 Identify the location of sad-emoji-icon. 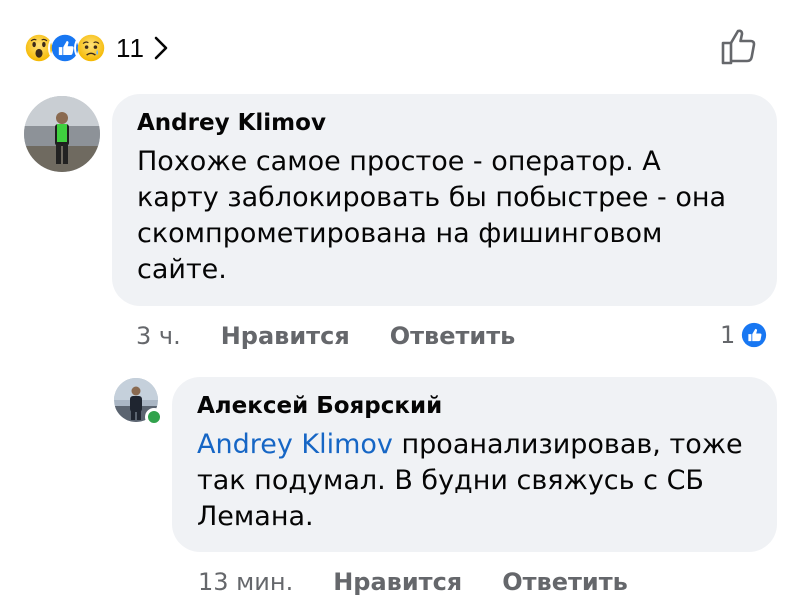
(91, 48).